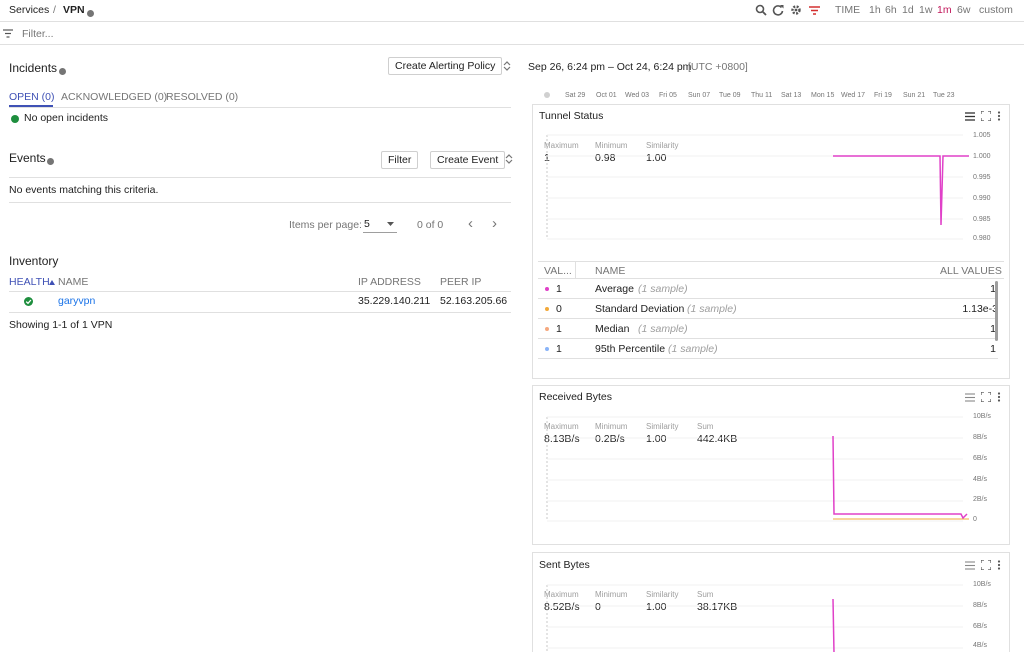 The image size is (1024, 652). I want to click on legend-row: 0 Standard Deviation (1 sample) 1.13e-3, so click(768, 308).